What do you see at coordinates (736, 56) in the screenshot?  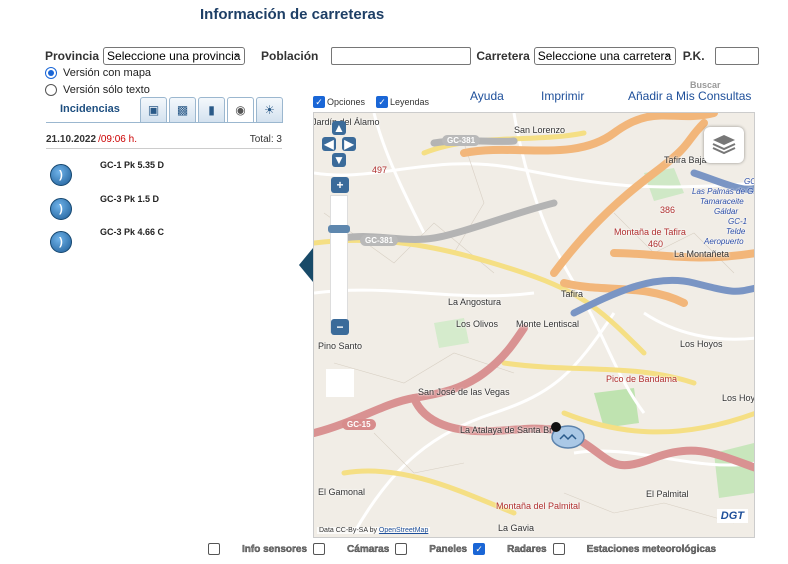 I see `pk-input` at bounding box center [736, 56].